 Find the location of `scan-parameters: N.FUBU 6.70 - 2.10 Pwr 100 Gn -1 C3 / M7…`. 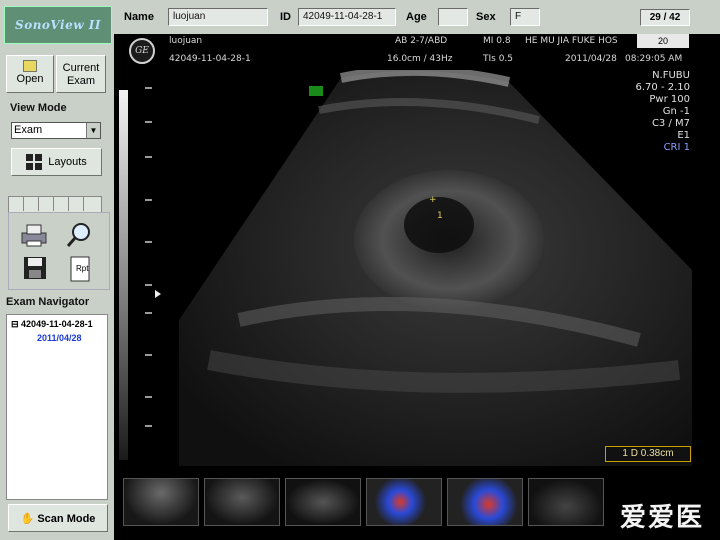

scan-parameters: N.FUBU 6.70 - 2.10 Pwr 100 Gn -1 C3 / M7… is located at coordinates (663, 112).